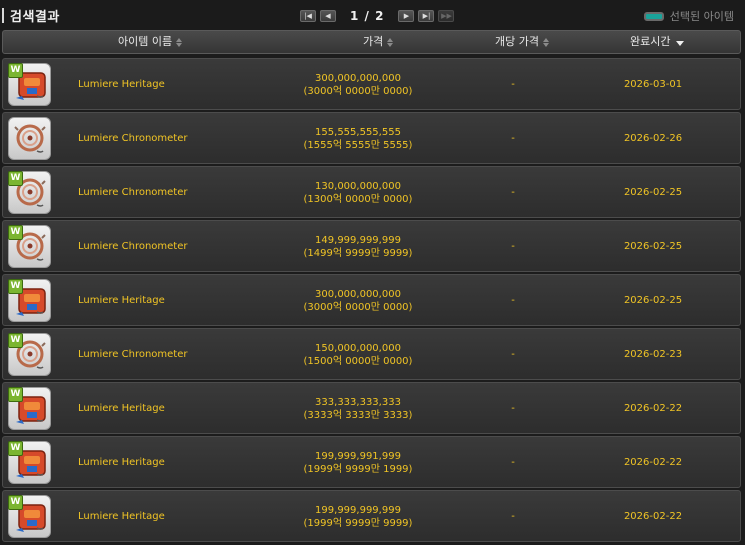  What do you see at coordinates (3, 15) in the screenshot?
I see `title-divider` at bounding box center [3, 15].